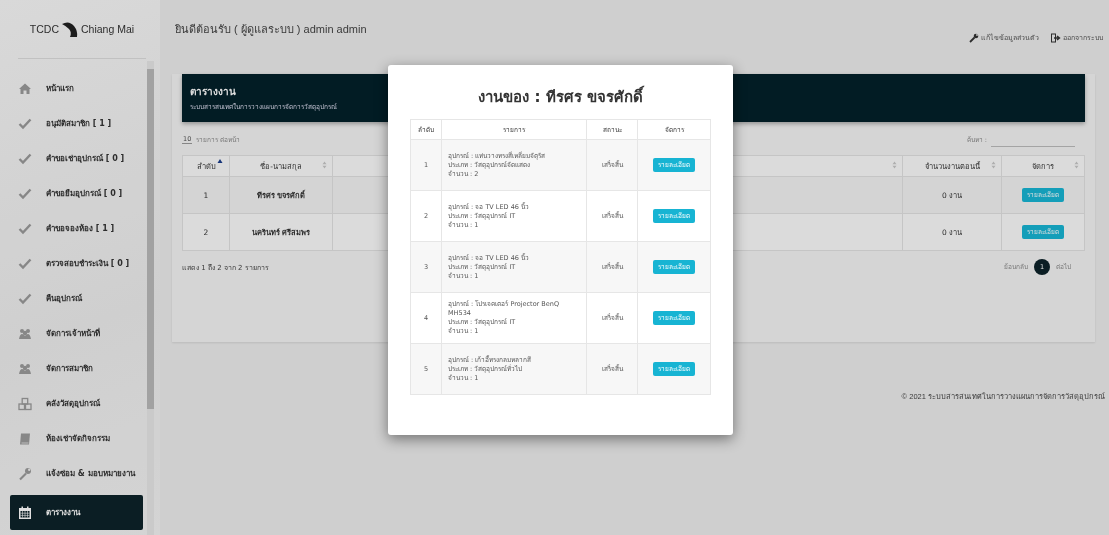 This screenshot has height=535, width=1109. I want to click on sidebar-item: ตารางงาน, so click(76, 512).